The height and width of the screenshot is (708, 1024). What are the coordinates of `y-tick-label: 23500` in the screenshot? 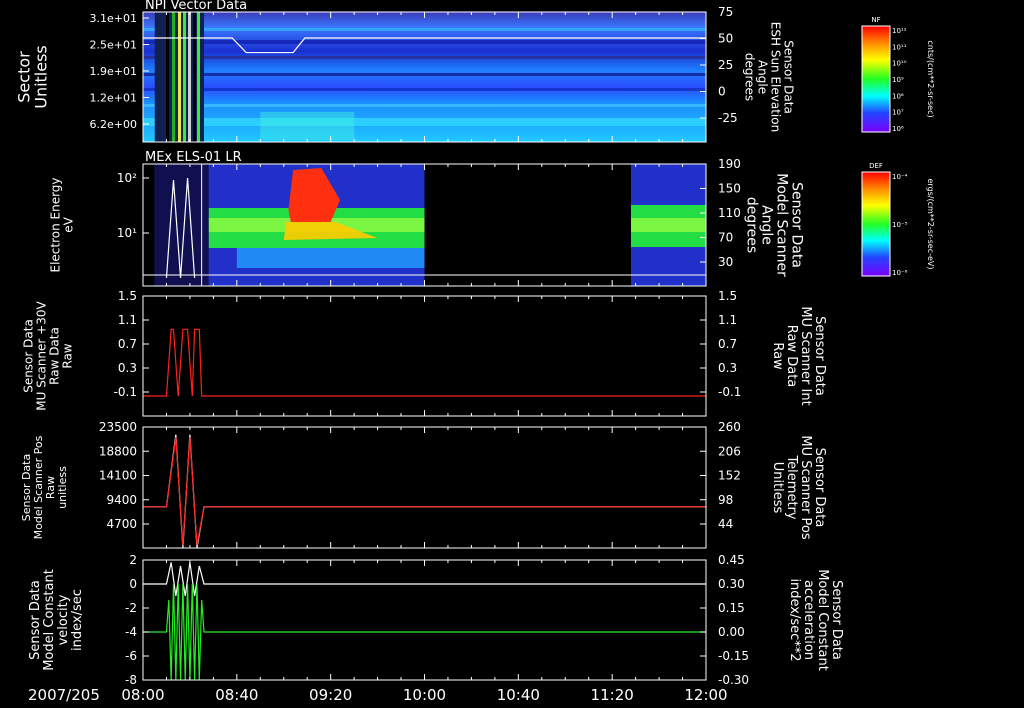 It's located at (118, 427).